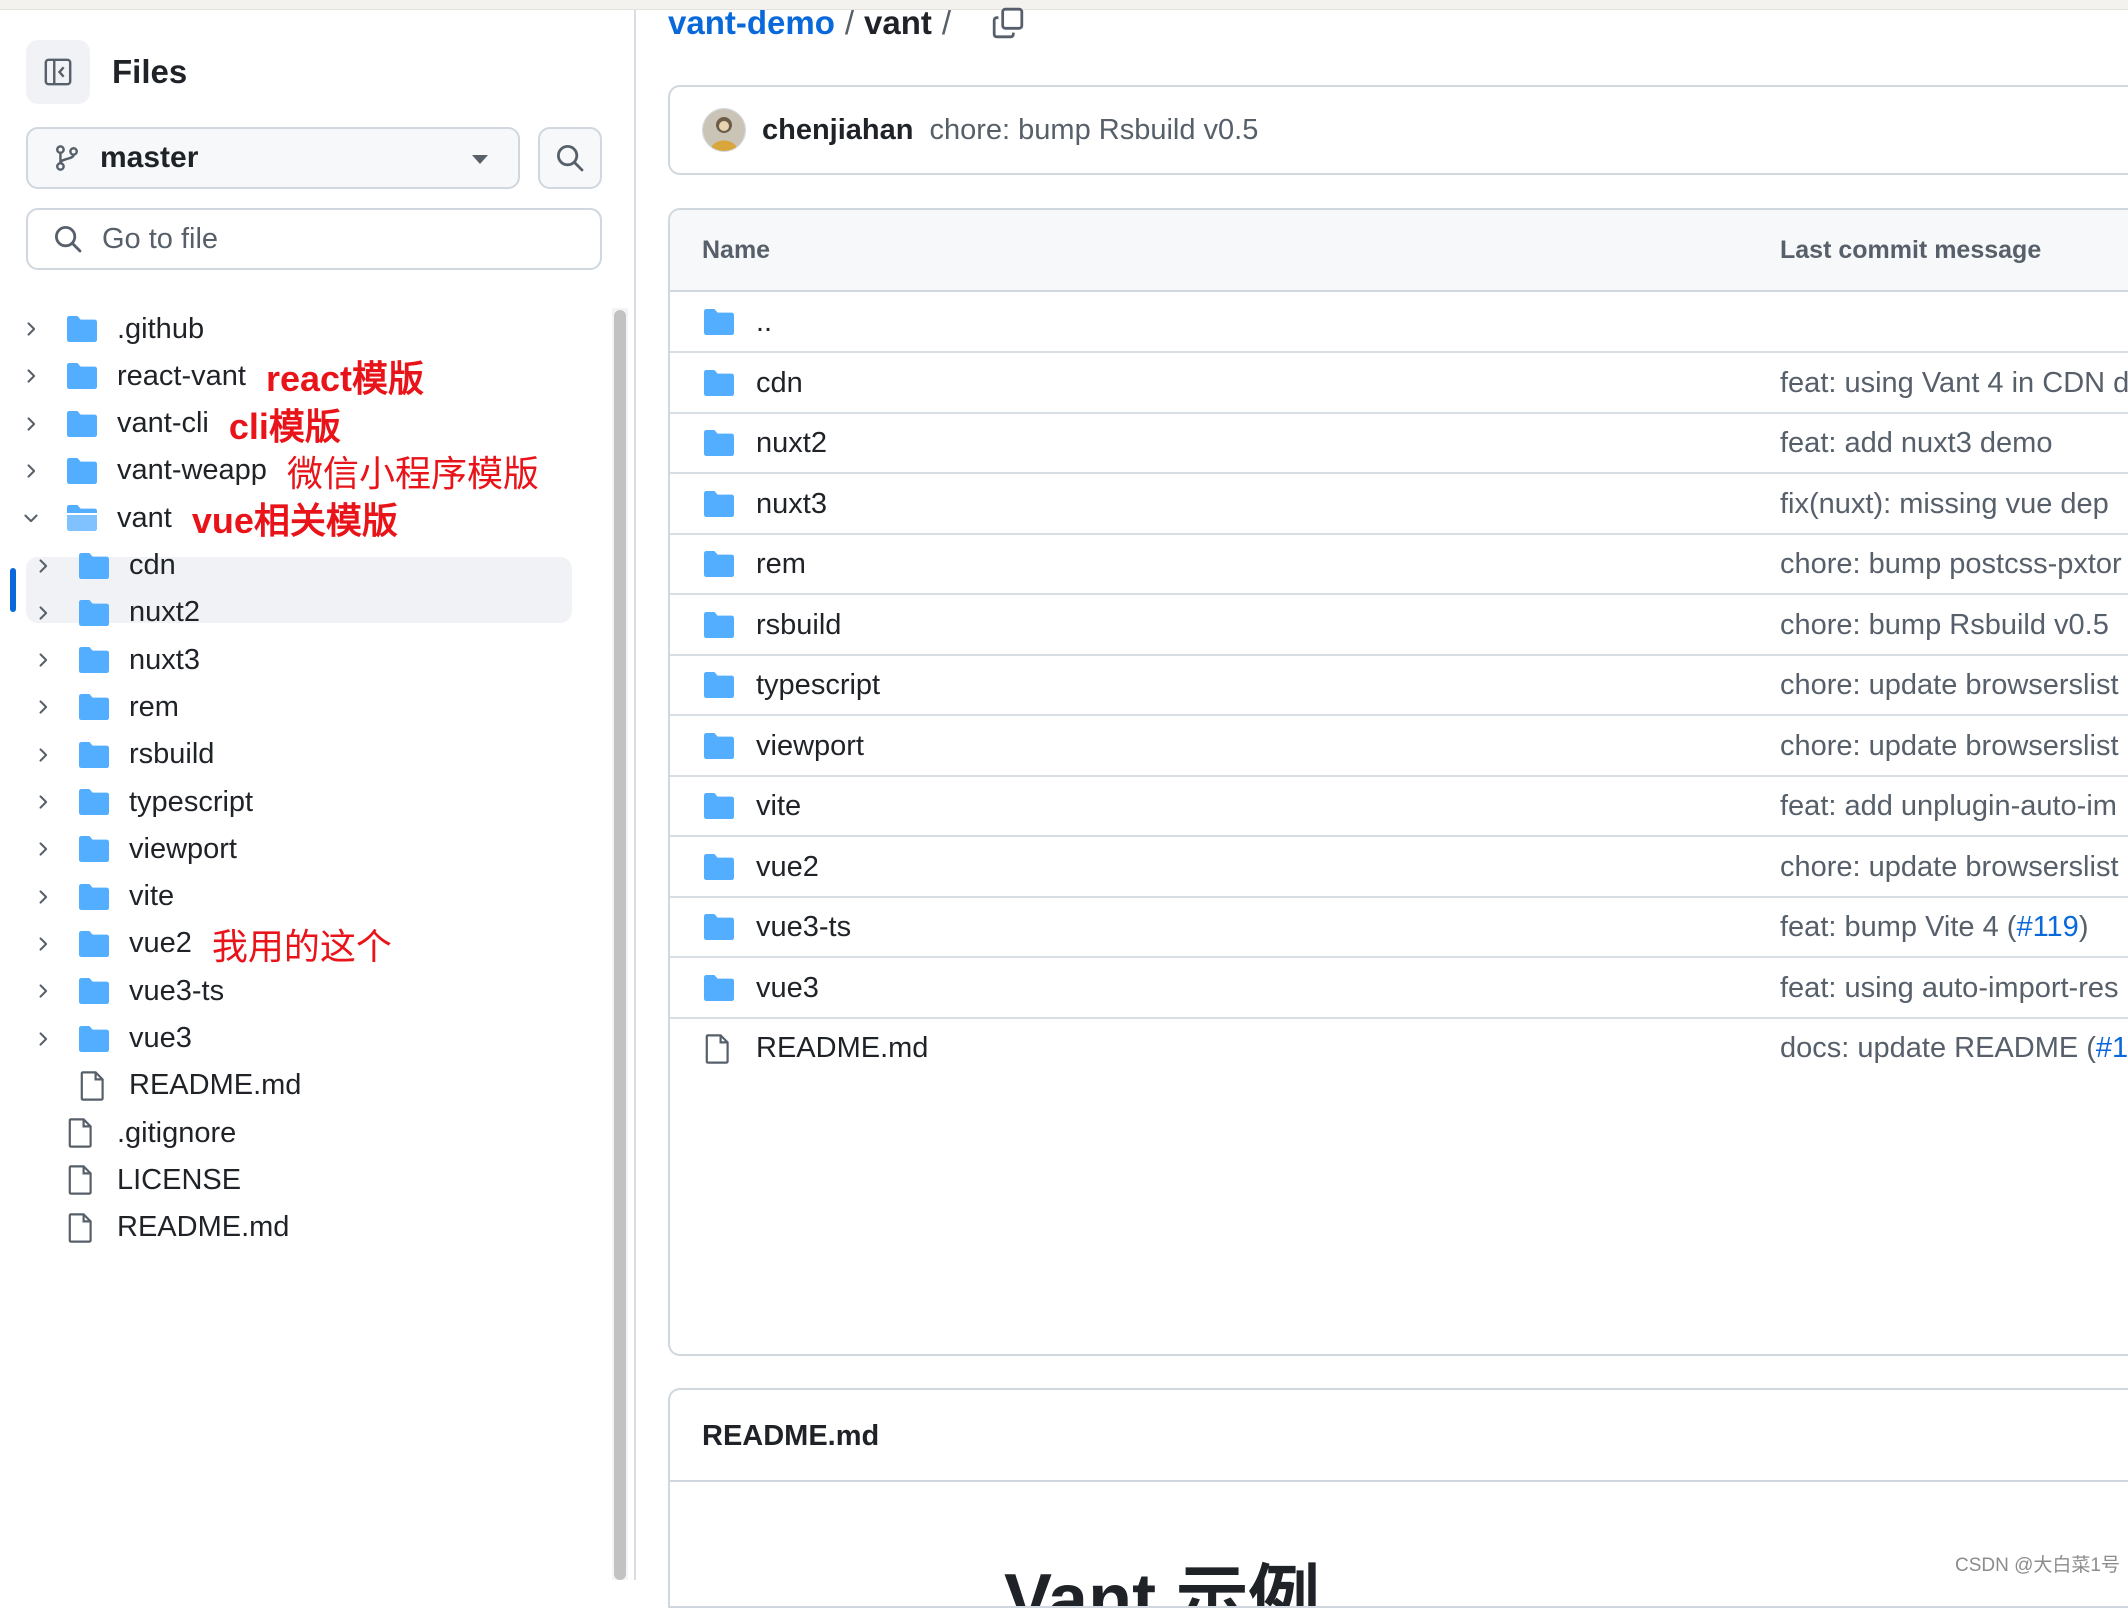 The image size is (2128, 1608). I want to click on sidebar-title: Files, so click(150, 71).